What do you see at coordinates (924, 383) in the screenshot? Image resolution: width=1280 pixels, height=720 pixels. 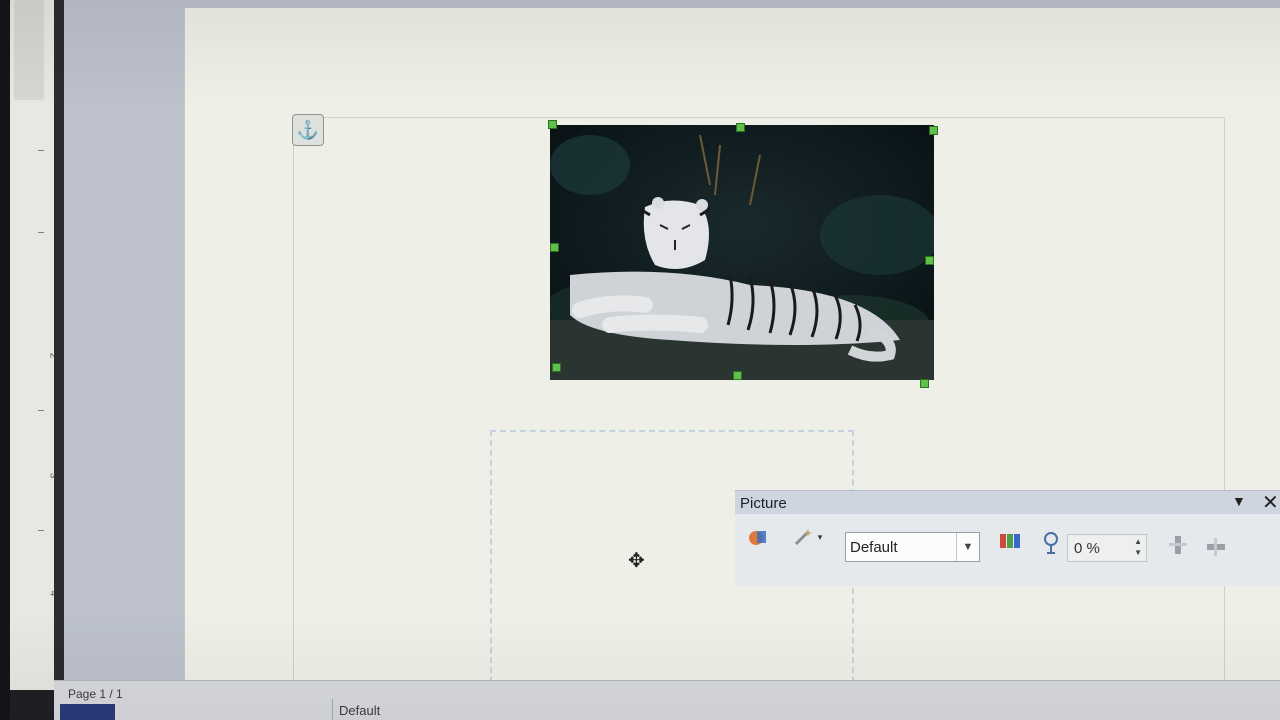 I see `resize-handle-bottom-right` at bounding box center [924, 383].